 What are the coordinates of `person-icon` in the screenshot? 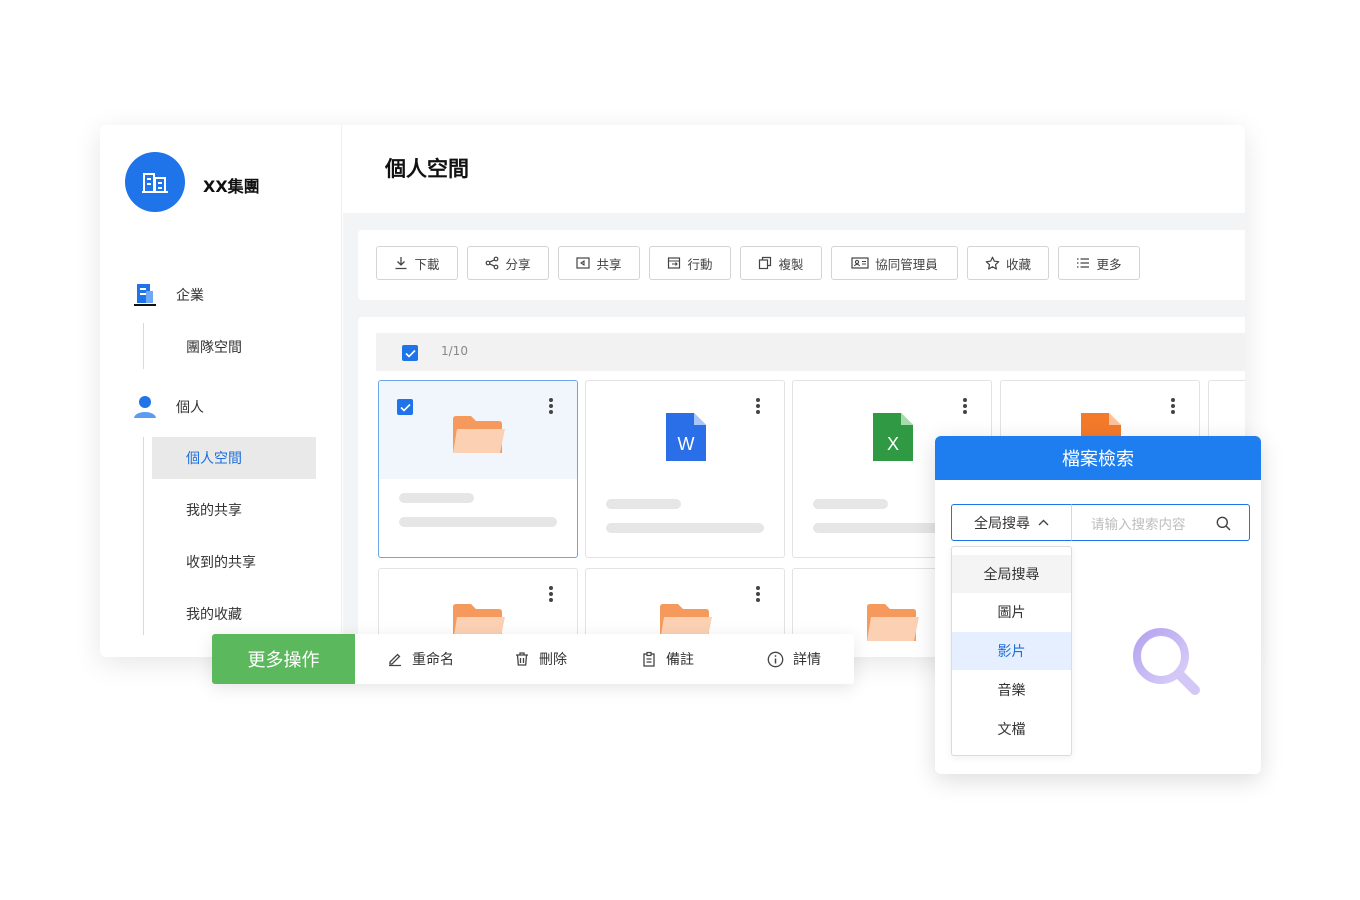 It's located at (145, 407).